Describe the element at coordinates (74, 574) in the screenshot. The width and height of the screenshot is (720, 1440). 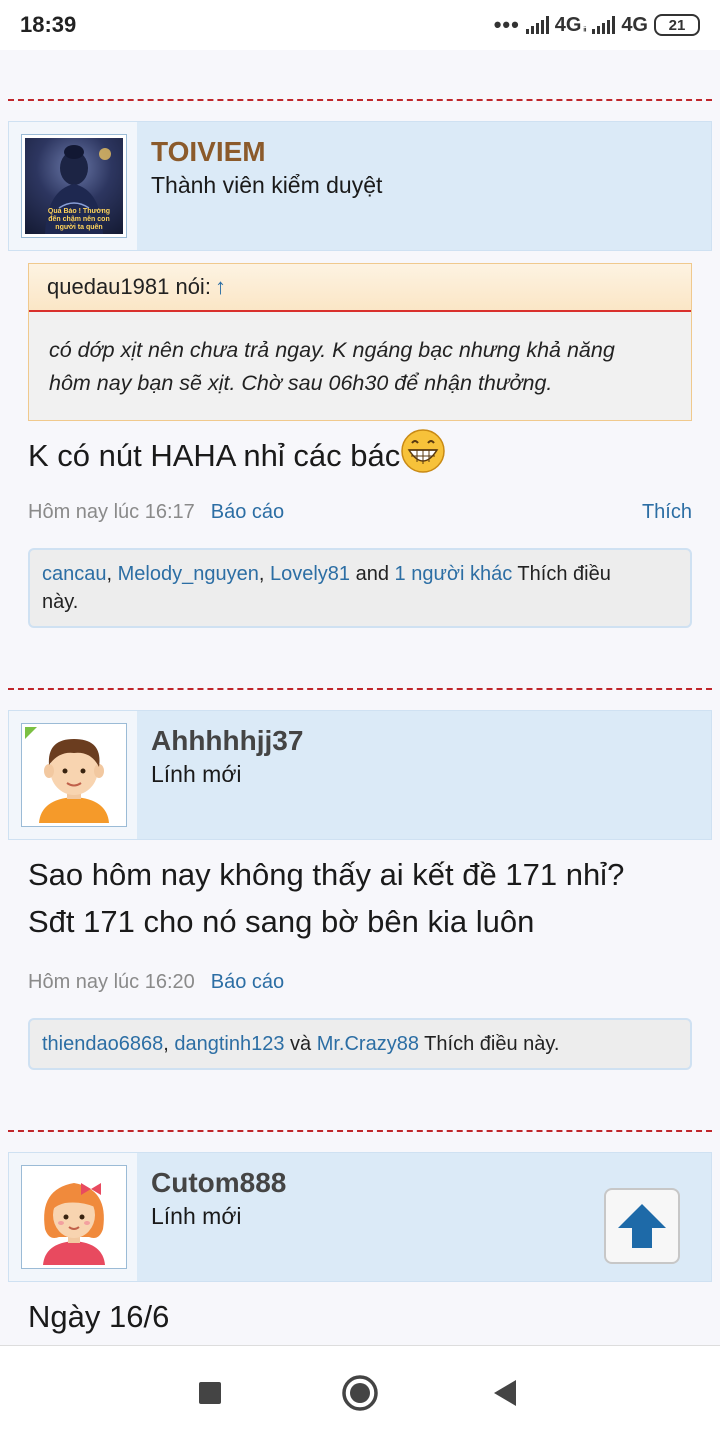
I see `liker-link: cancau` at that location.